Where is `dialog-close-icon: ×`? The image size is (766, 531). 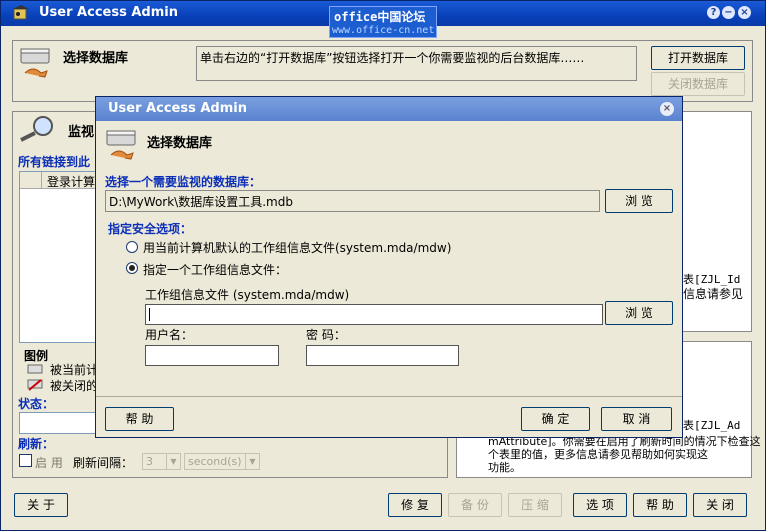 dialog-close-icon: × is located at coordinates (667, 109).